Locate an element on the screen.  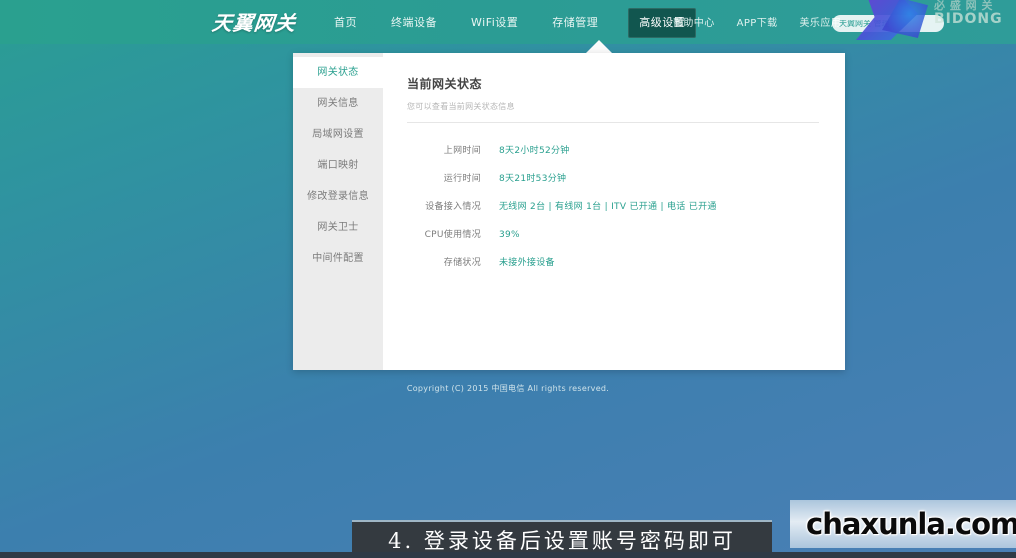
status-value: 无线网 2台 | 有线网 1台 | ITV 已开通 | 电话 已开通 is located at coordinates (608, 207).